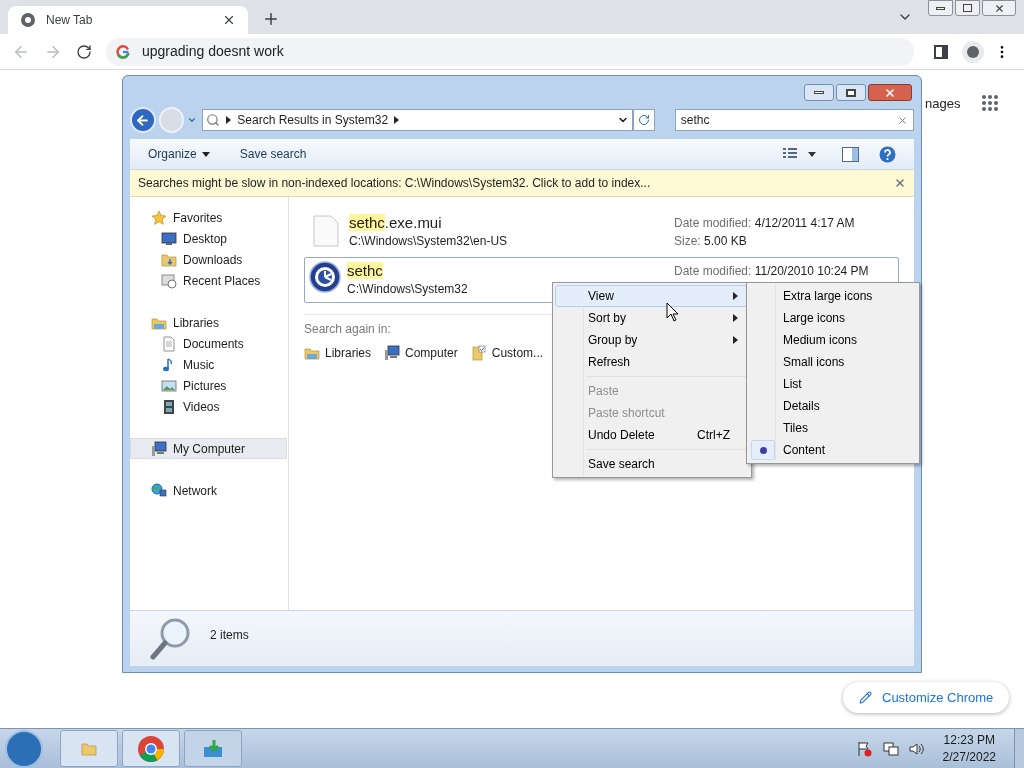 The width and height of the screenshot is (1024, 768). What do you see at coordinates (208, 406) in the screenshot?
I see `nav-item: Videos` at bounding box center [208, 406].